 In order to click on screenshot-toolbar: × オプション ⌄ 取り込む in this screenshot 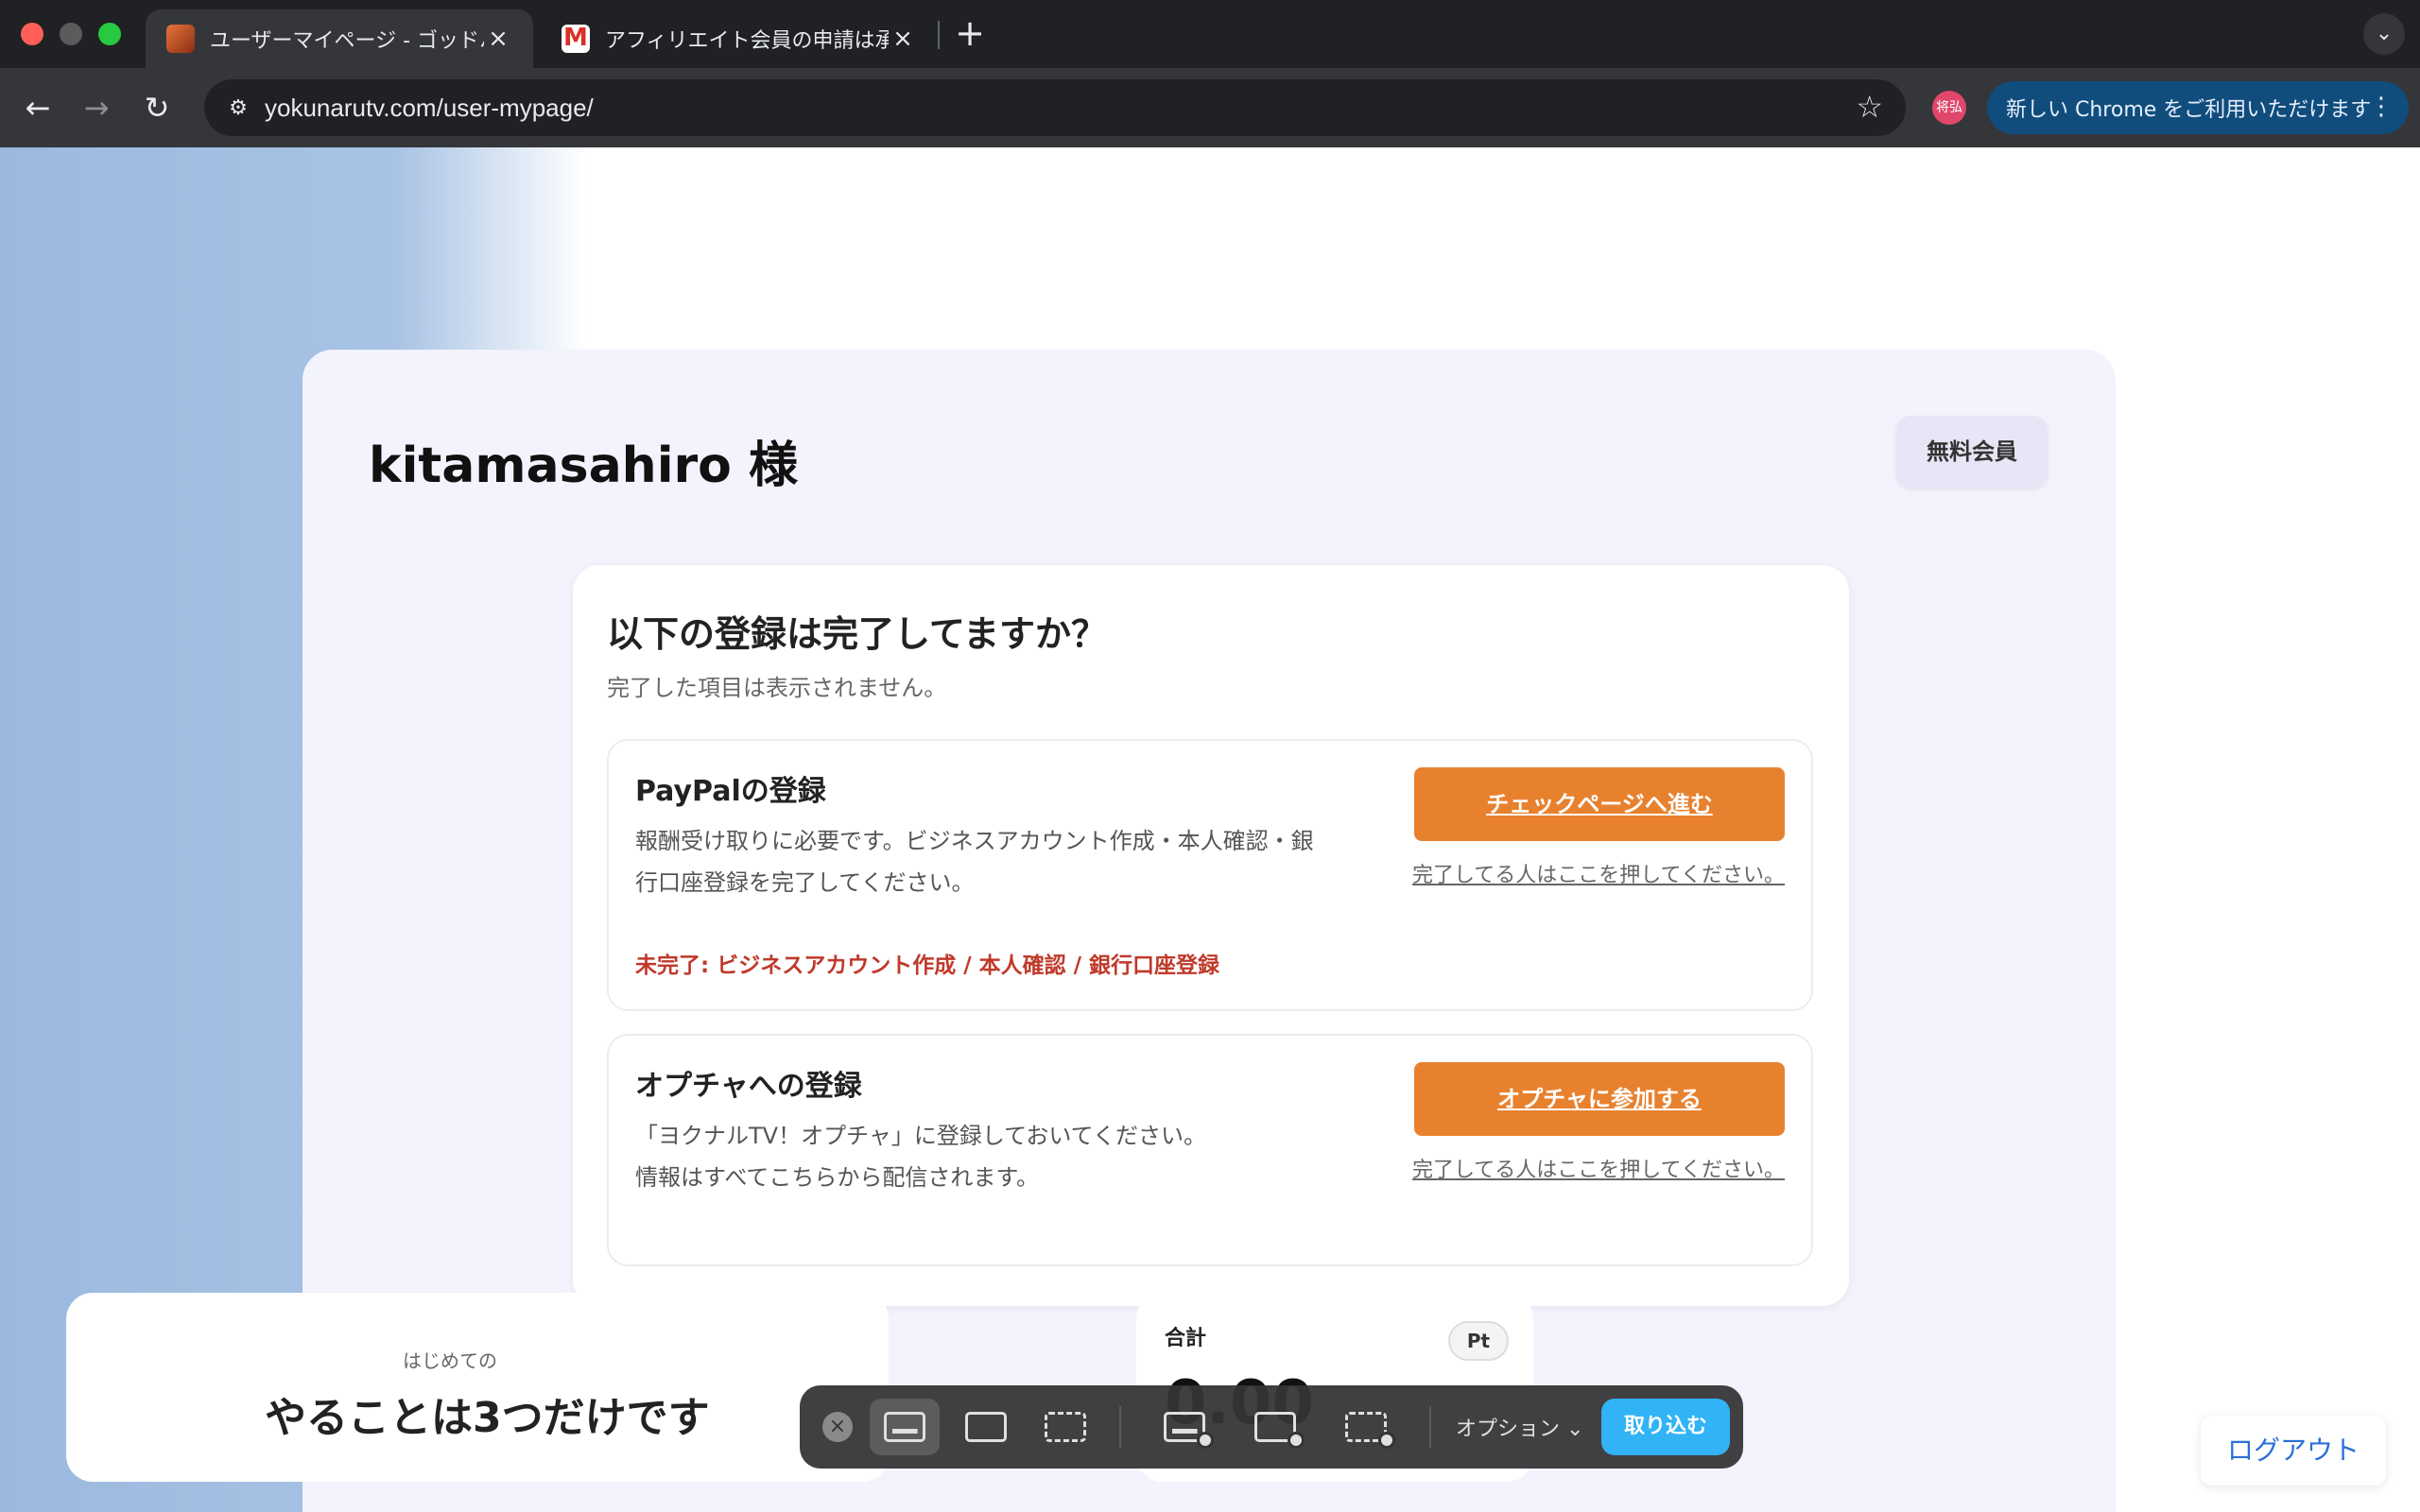, I will do `click(1271, 1427)`.